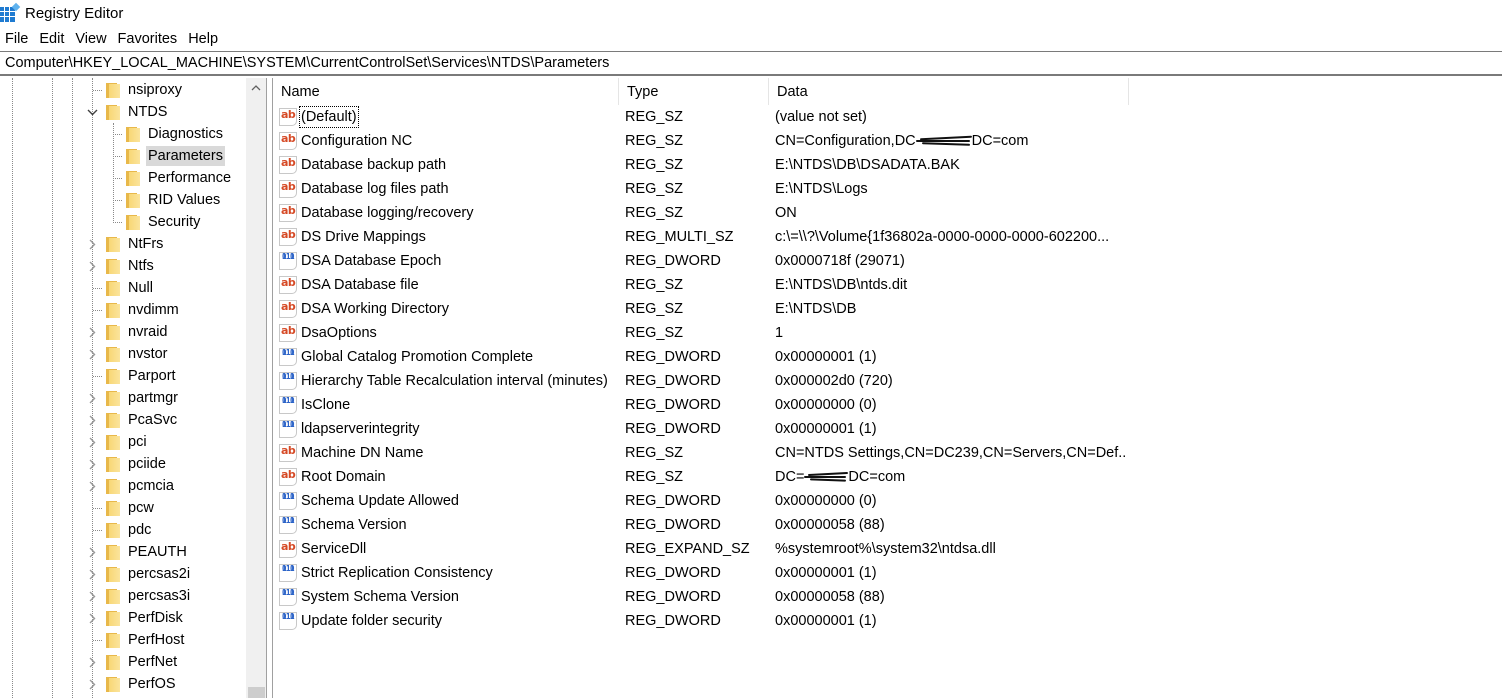 The height and width of the screenshot is (698, 1502). What do you see at coordinates (288, 381) in the screenshot?
I see `binary-value-icon: 011 110` at bounding box center [288, 381].